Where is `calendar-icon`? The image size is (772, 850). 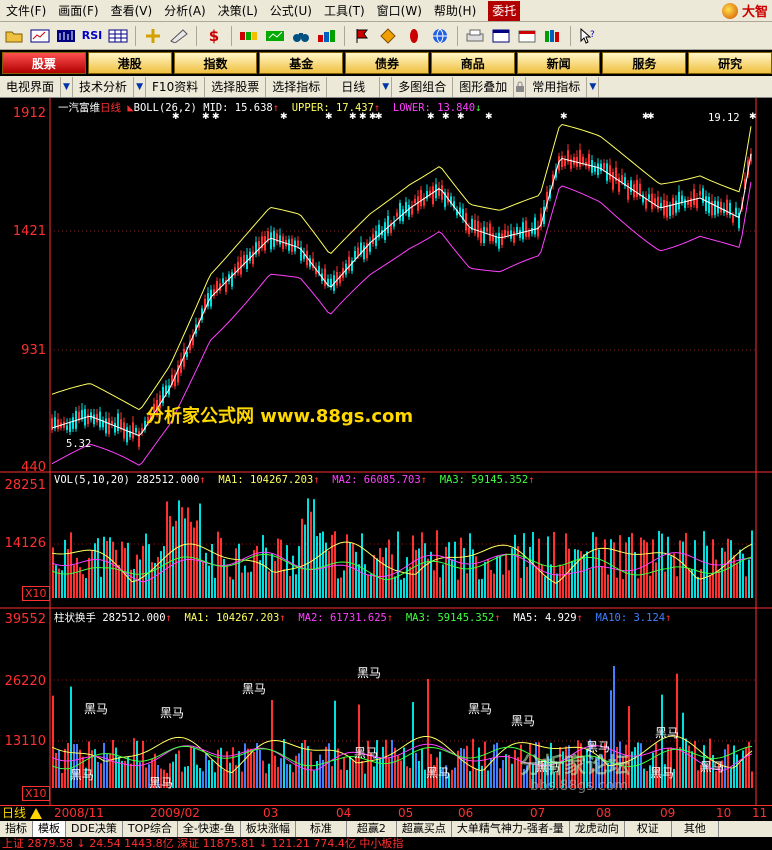 calendar-icon is located at coordinates (527, 36).